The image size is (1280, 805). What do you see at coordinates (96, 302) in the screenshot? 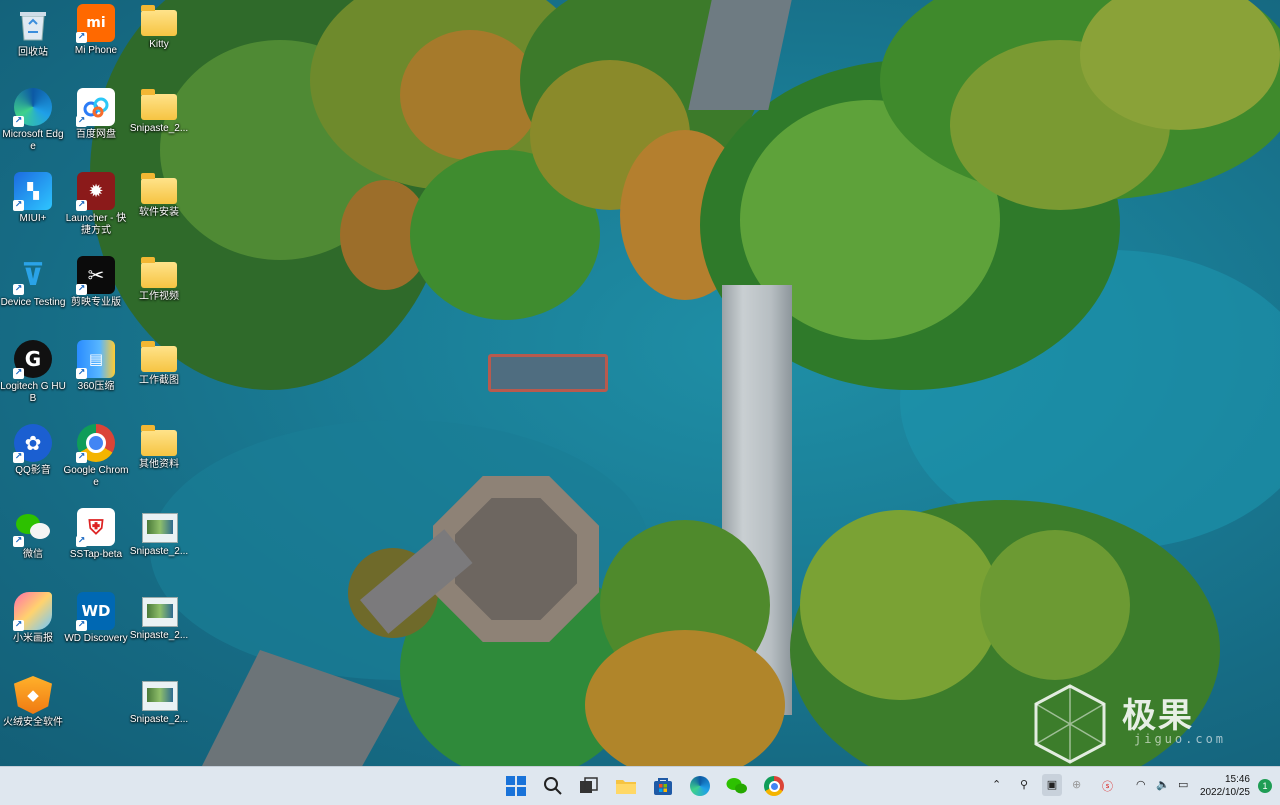
I see `desktop-icon-label: 剪映专业版` at bounding box center [96, 302].